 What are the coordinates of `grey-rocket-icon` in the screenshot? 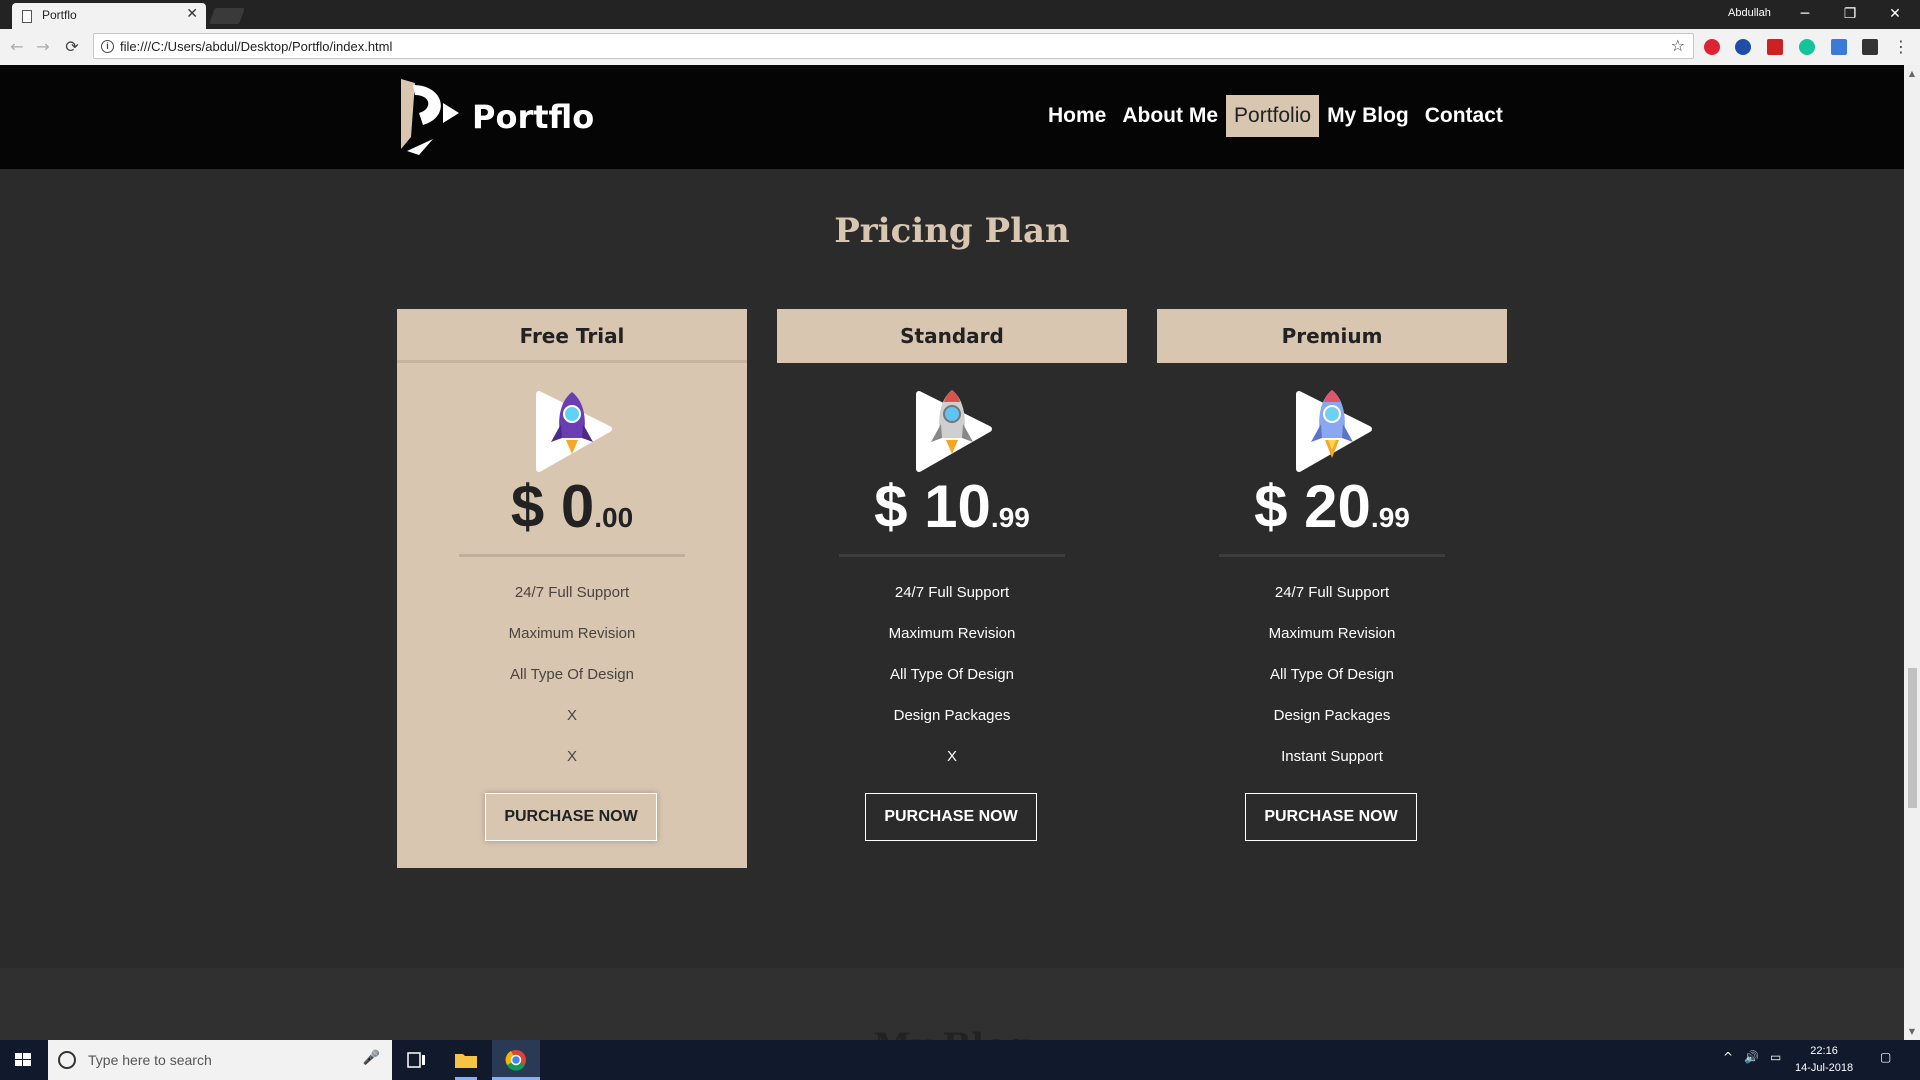 It's located at (954, 431).